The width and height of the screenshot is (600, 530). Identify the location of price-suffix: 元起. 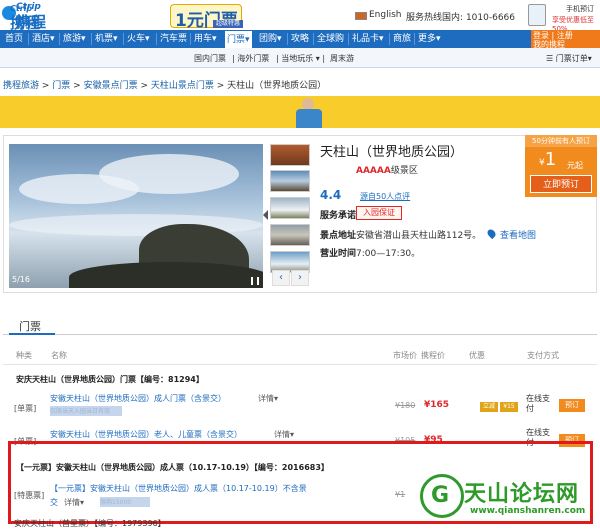
(575, 165).